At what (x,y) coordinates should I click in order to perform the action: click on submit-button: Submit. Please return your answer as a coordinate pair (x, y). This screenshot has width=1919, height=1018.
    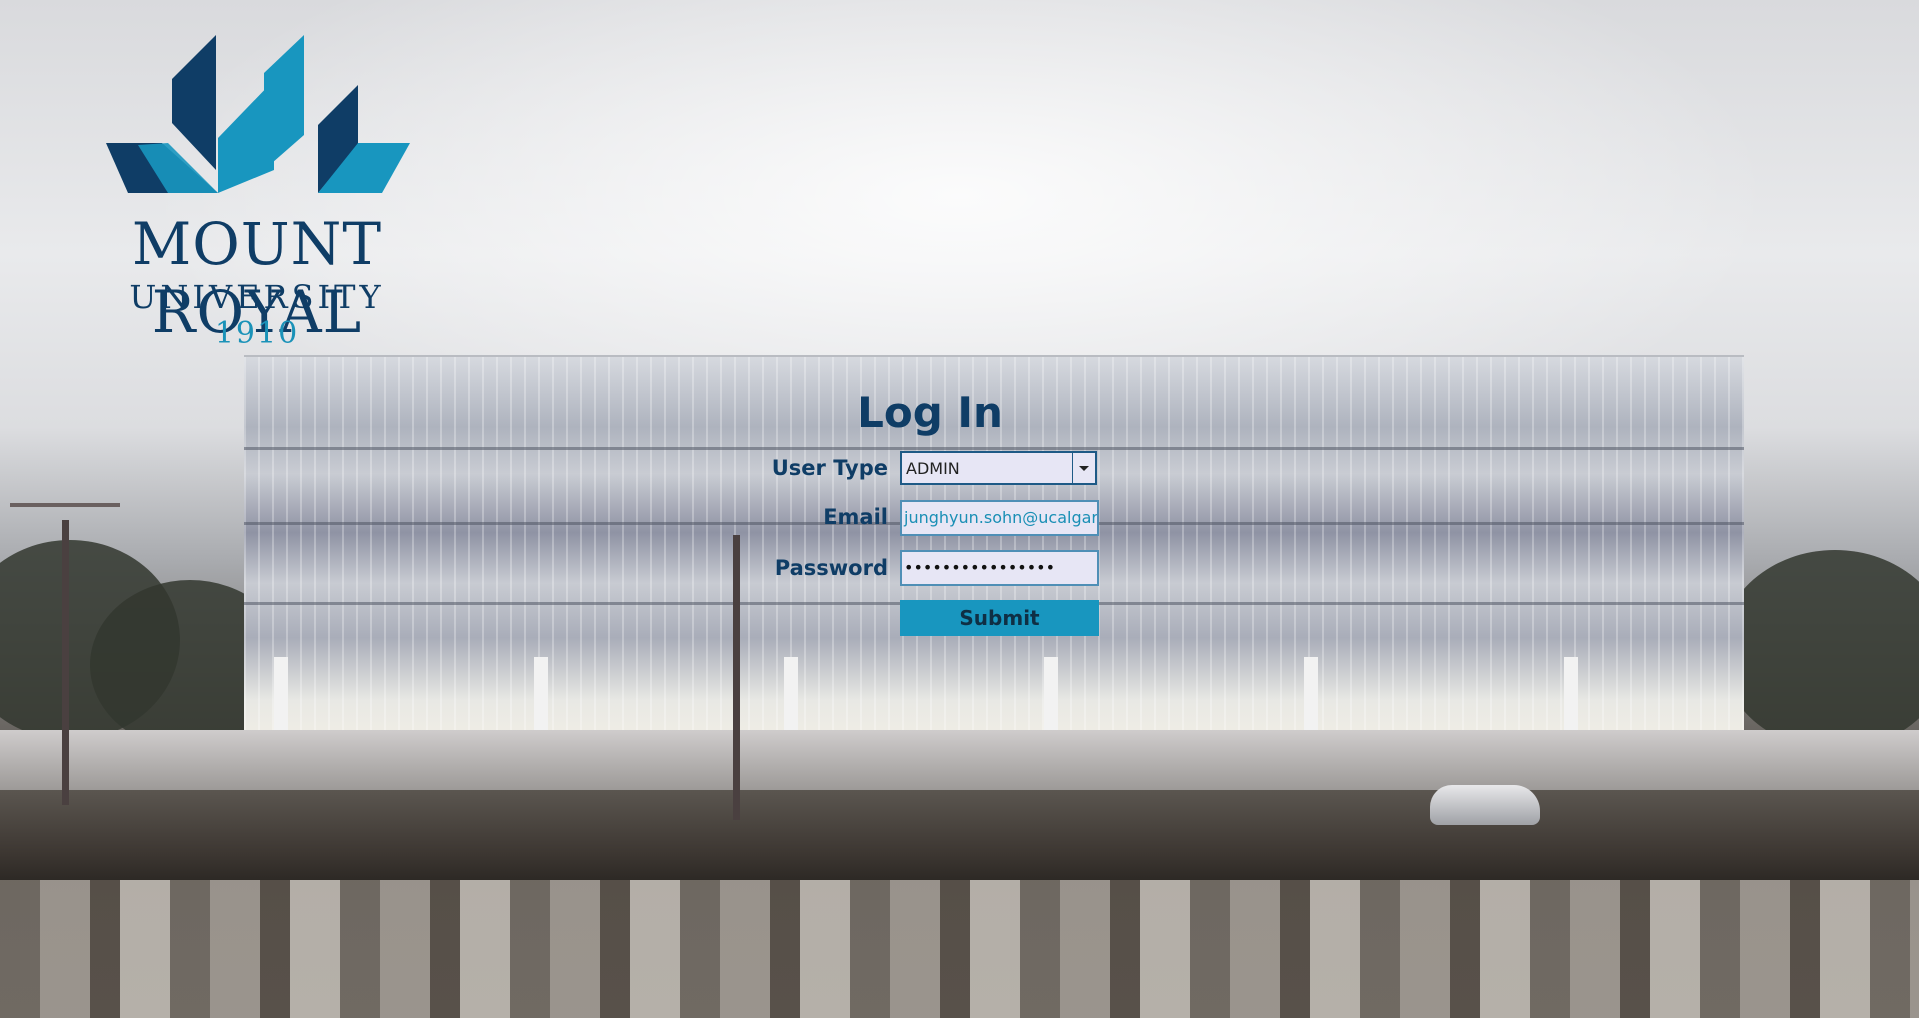
    Looking at the image, I should click on (999, 618).